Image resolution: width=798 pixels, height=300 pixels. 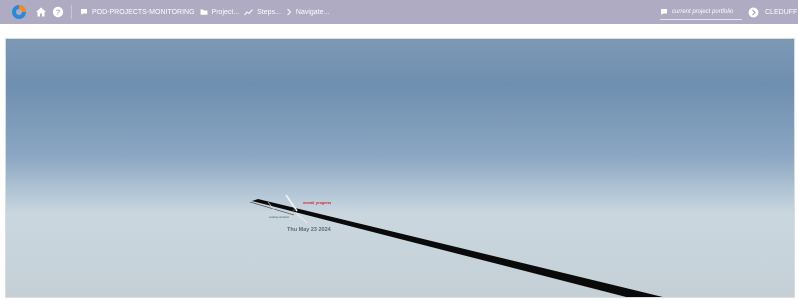 I want to click on portfolio-selector: current project portfolio, so click(x=701, y=12).